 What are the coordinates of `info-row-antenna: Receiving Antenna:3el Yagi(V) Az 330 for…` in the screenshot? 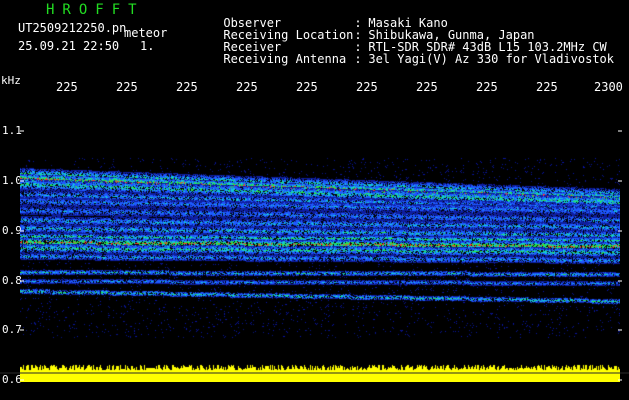 It's located at (397, 59).